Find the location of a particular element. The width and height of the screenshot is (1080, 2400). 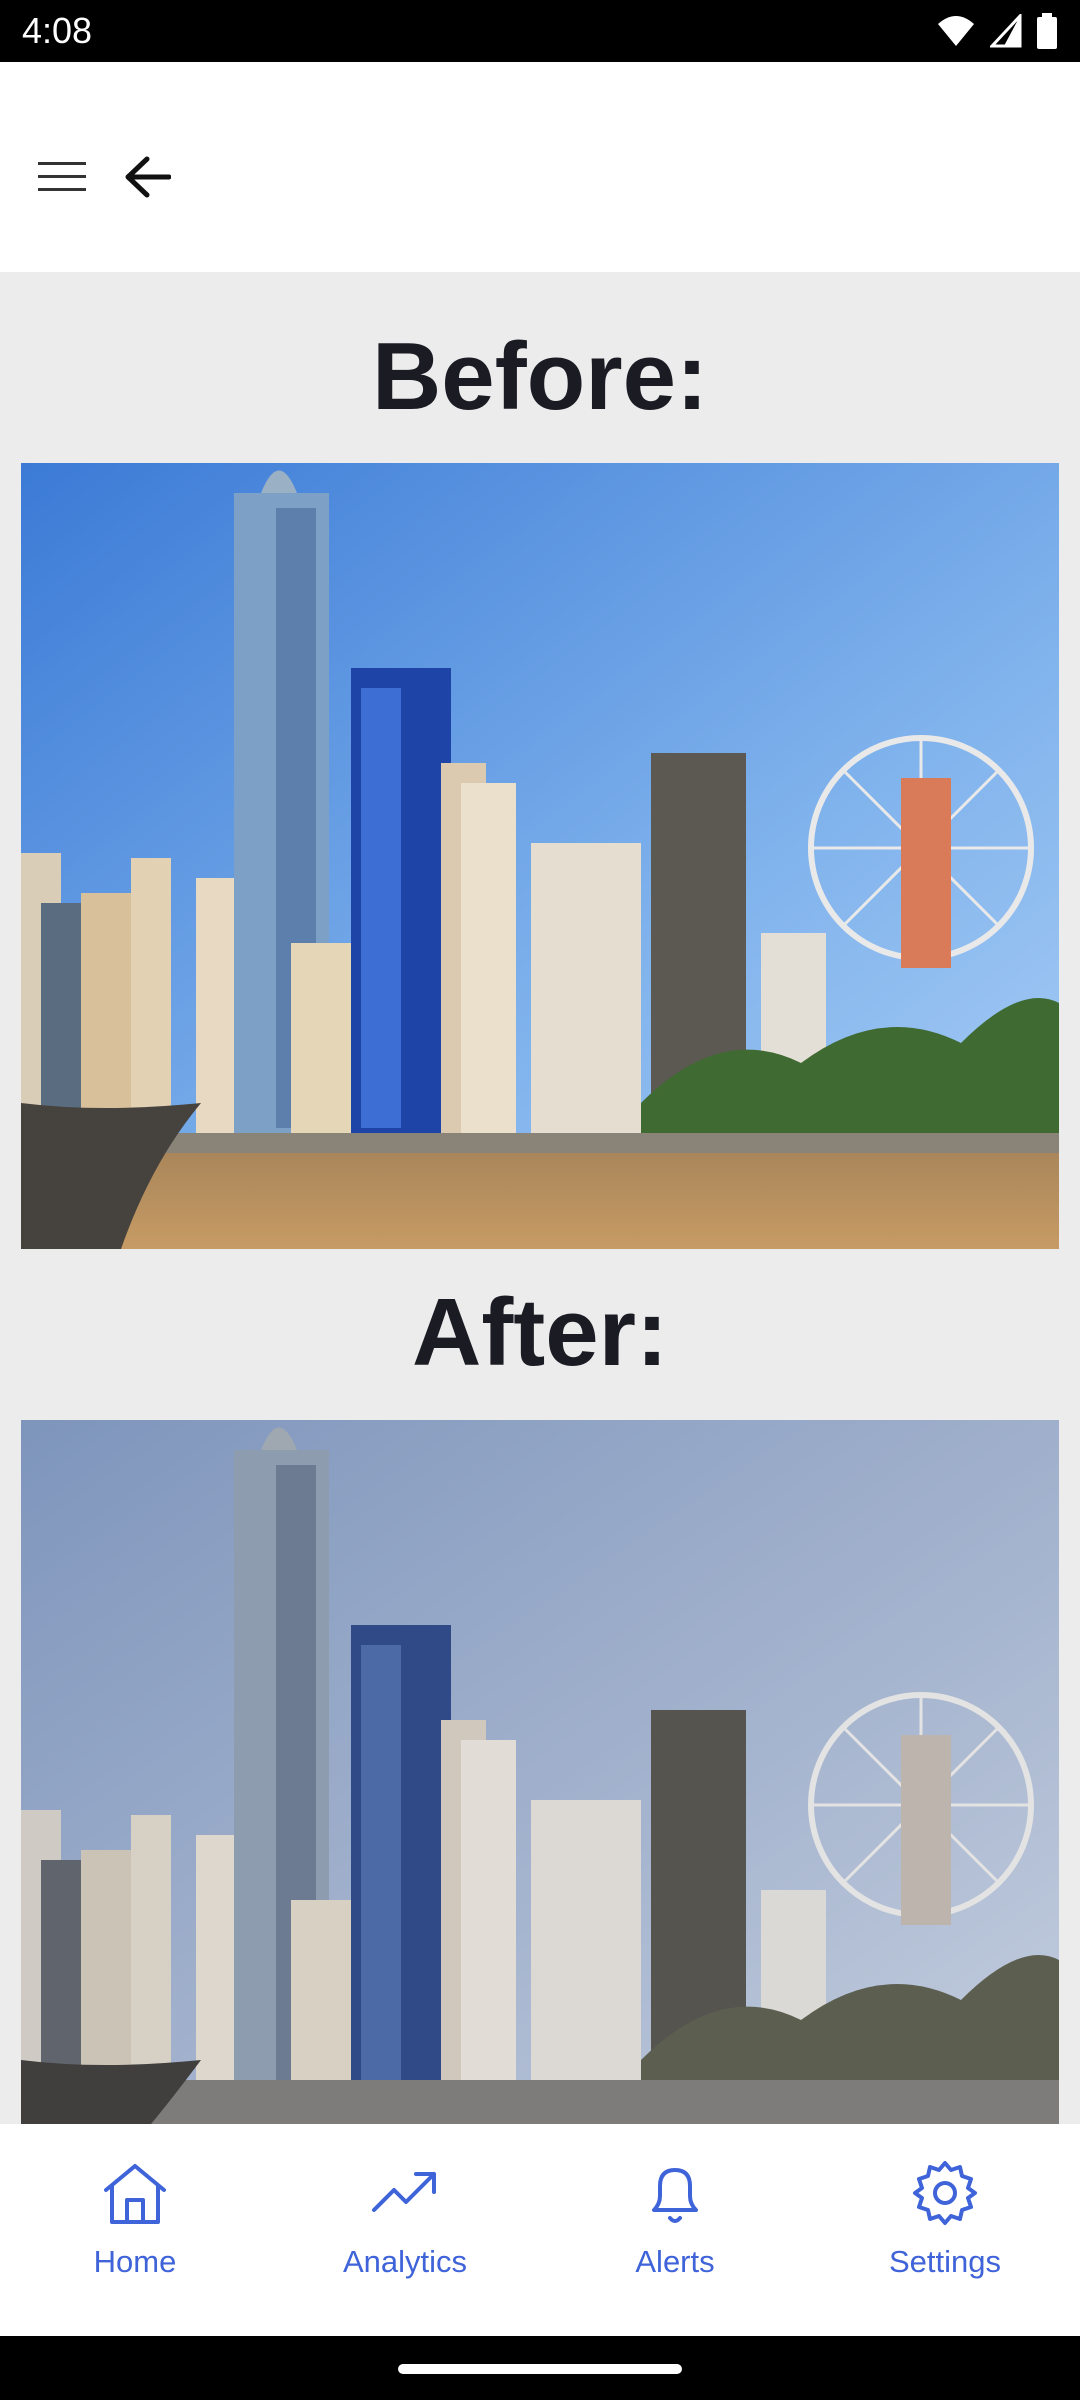

gear-icon is located at coordinates (945, 2193).